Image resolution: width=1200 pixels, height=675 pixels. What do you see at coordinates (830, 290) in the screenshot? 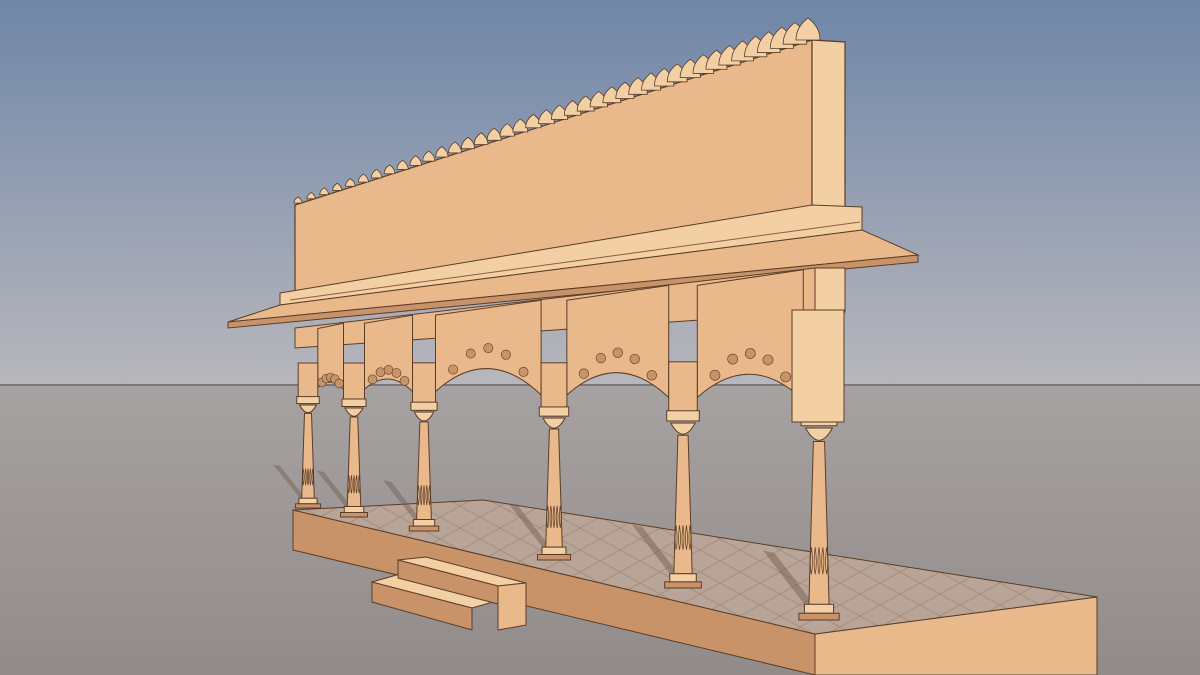
I see `lintel-end` at bounding box center [830, 290].